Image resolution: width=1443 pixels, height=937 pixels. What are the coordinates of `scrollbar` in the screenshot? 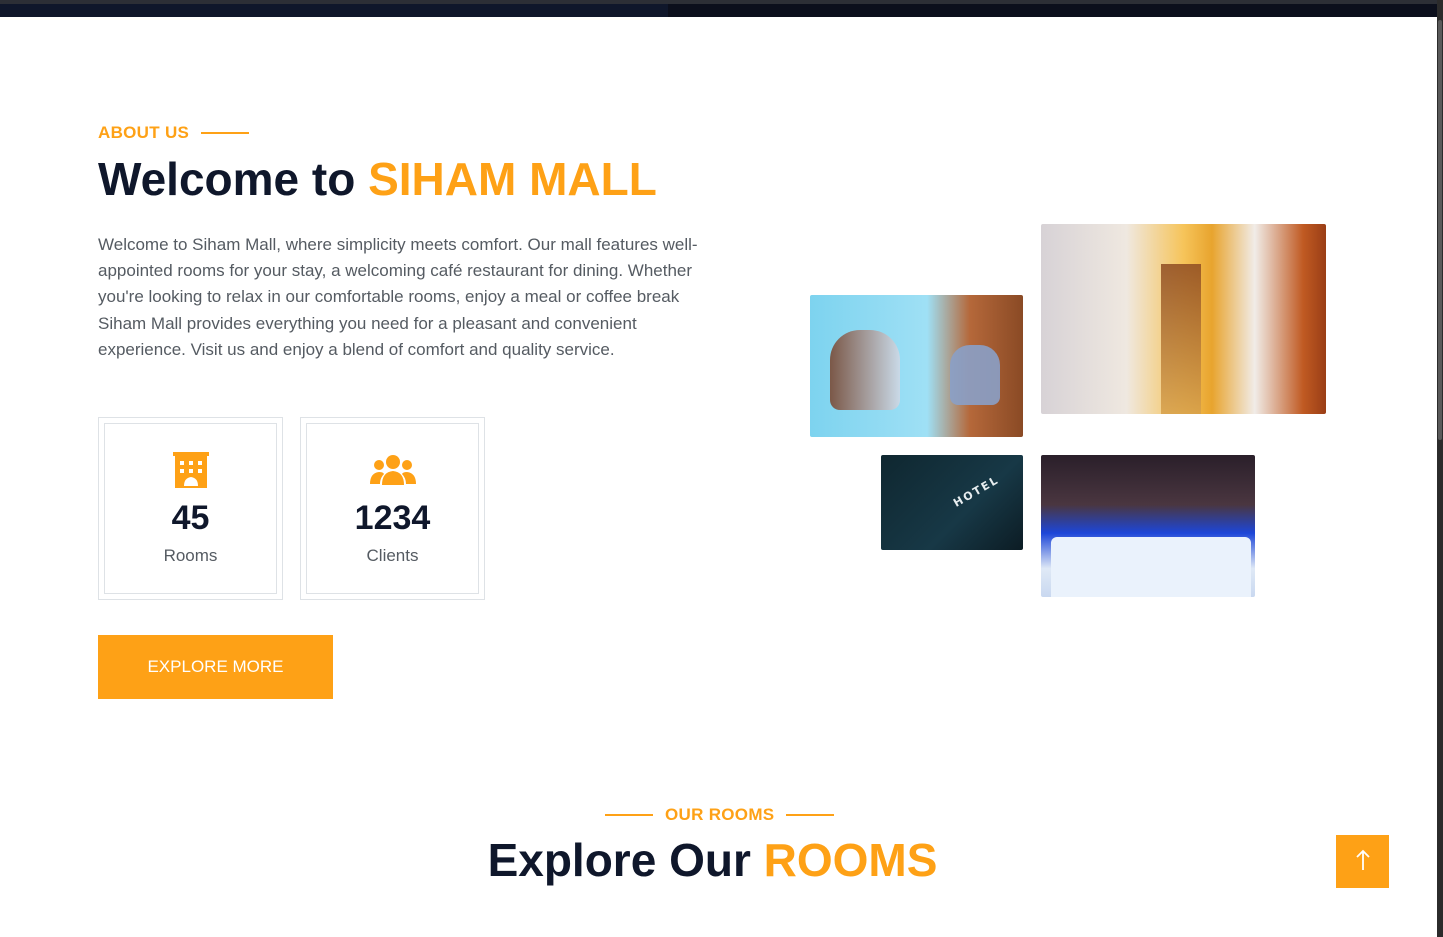 It's located at (1440, 468).